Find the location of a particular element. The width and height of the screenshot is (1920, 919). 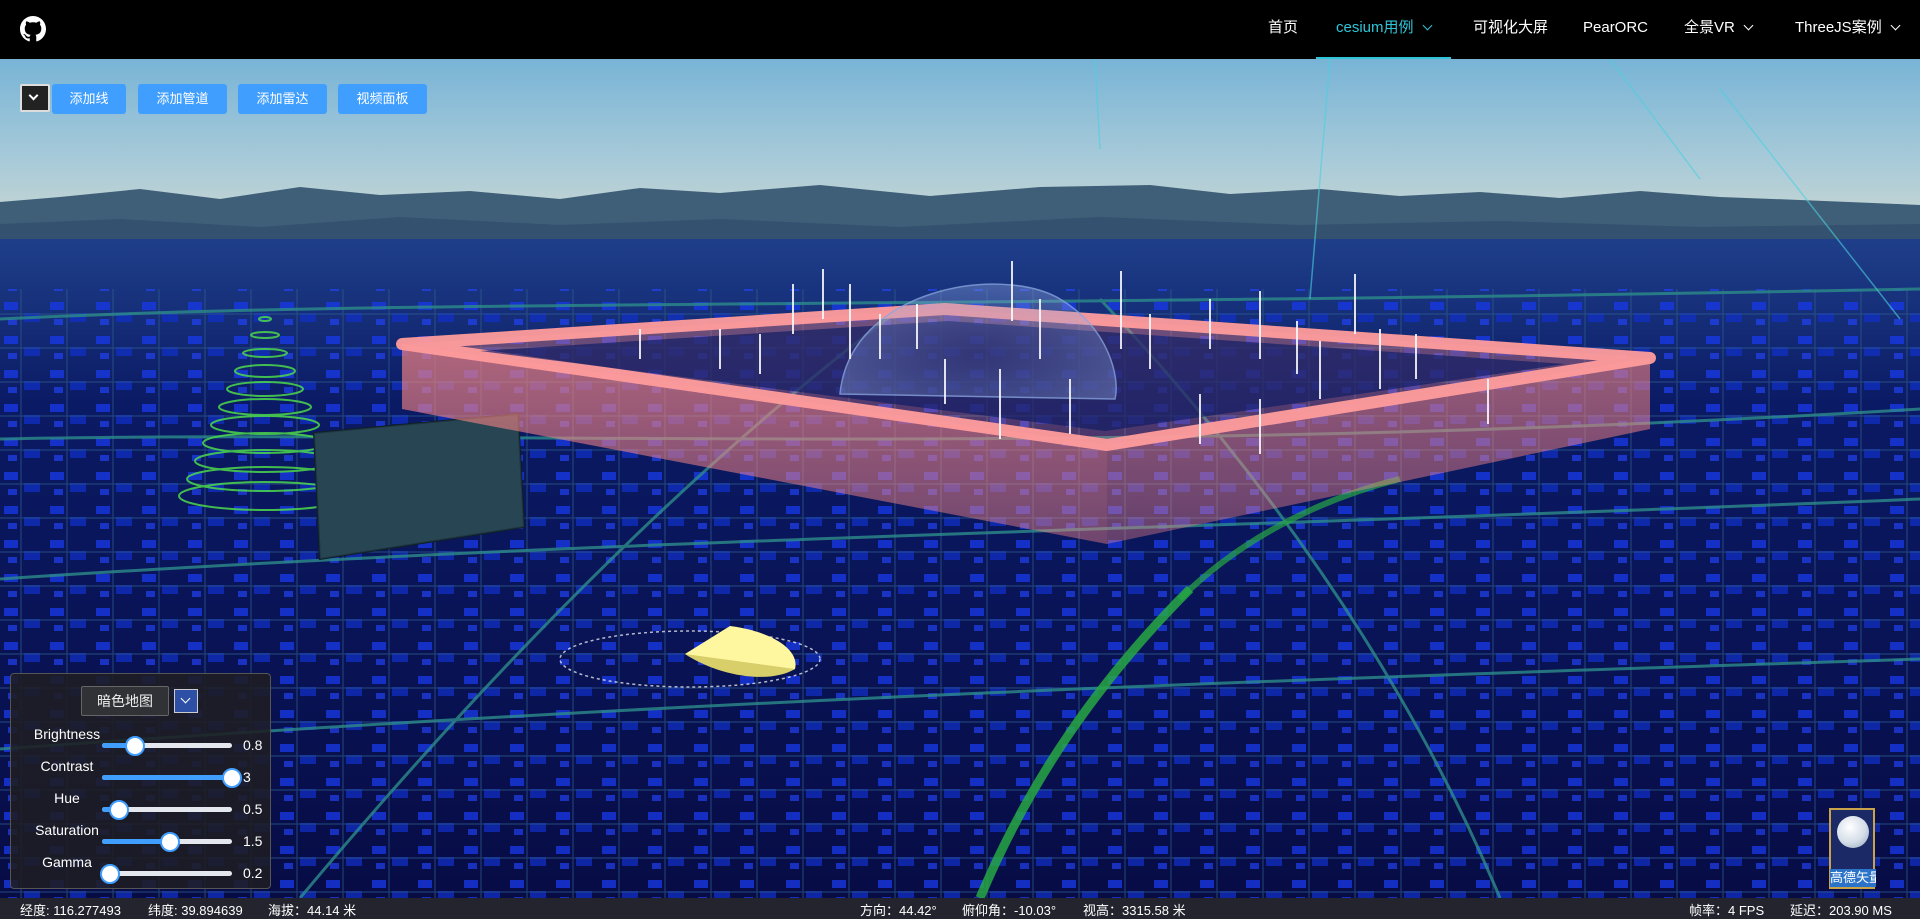

altitude-readout: 海拔：44.14 米 is located at coordinates (312, 910).